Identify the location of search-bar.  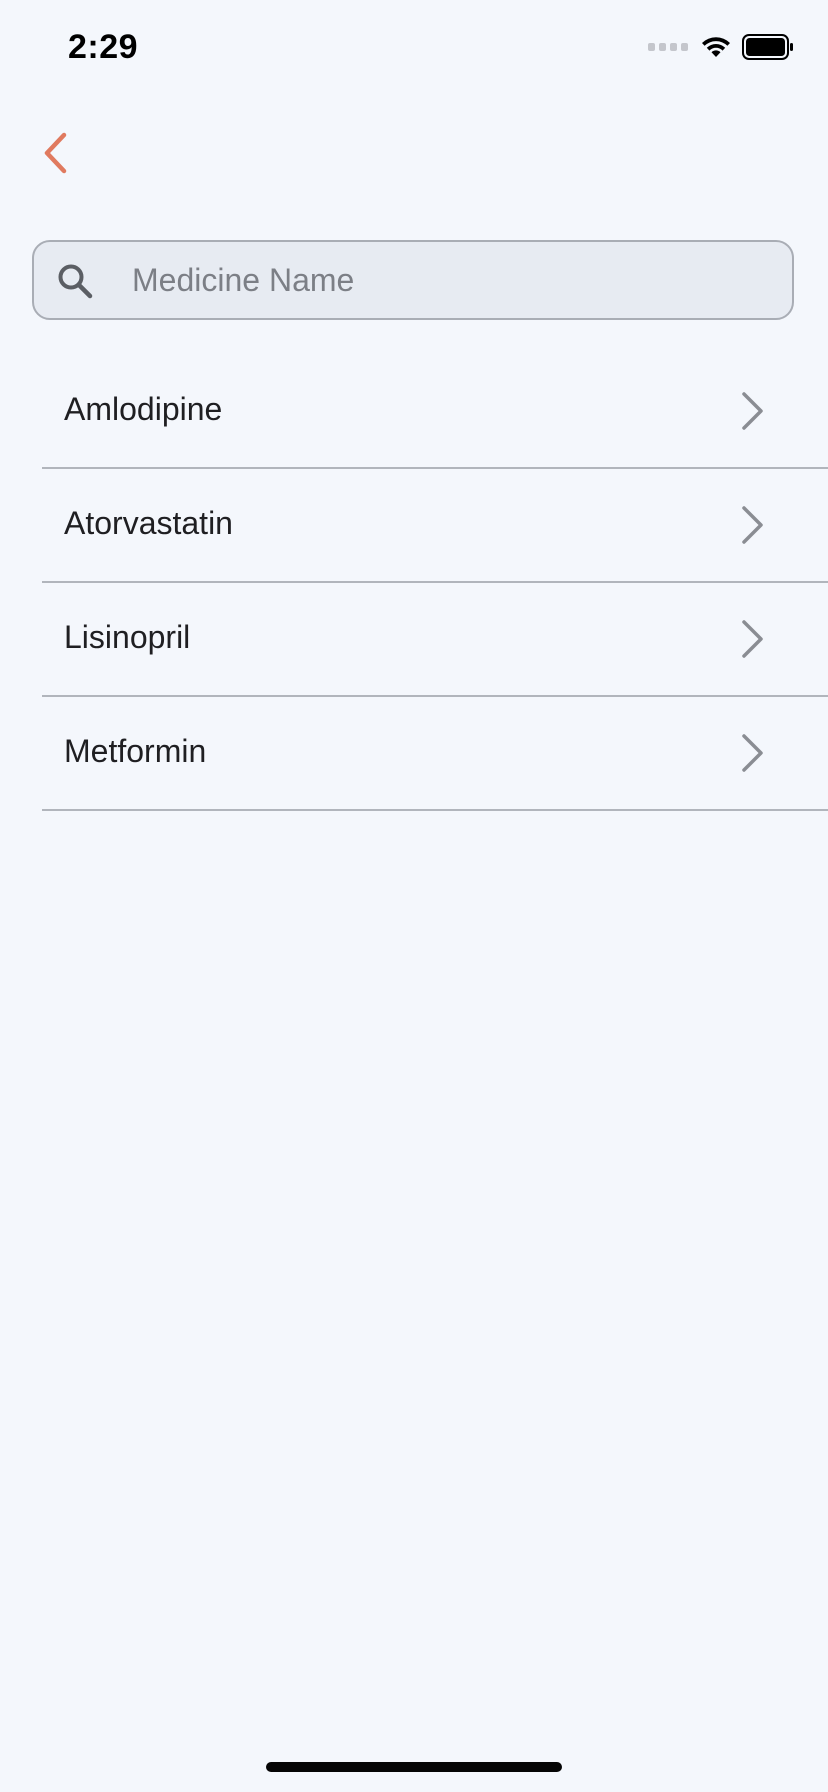
(413, 280).